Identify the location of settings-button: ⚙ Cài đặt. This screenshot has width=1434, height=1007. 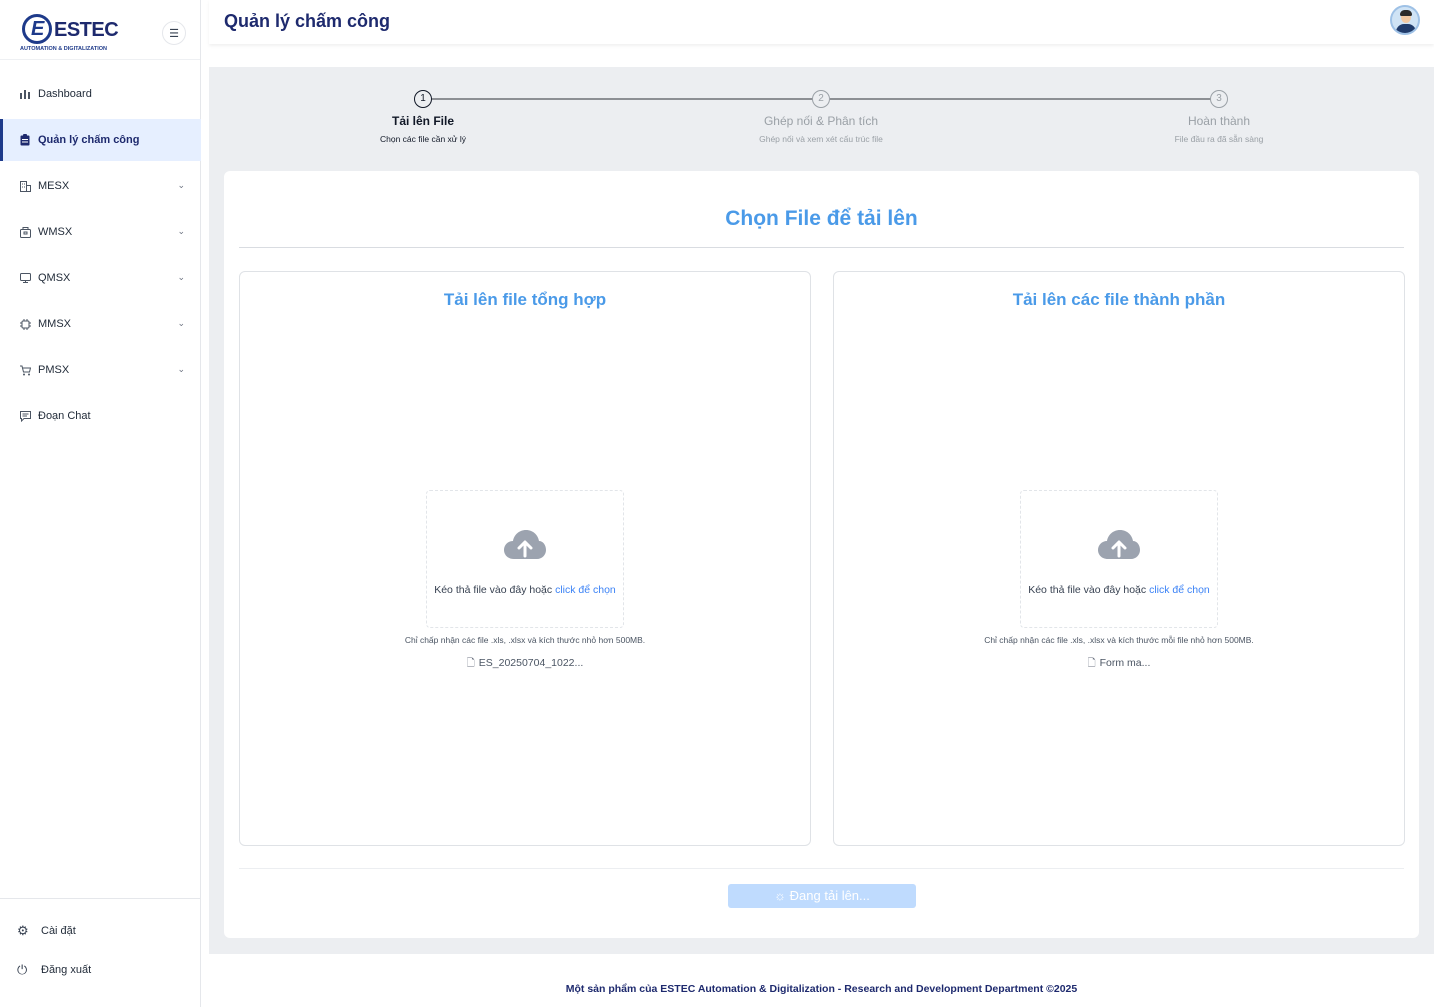
(100, 930).